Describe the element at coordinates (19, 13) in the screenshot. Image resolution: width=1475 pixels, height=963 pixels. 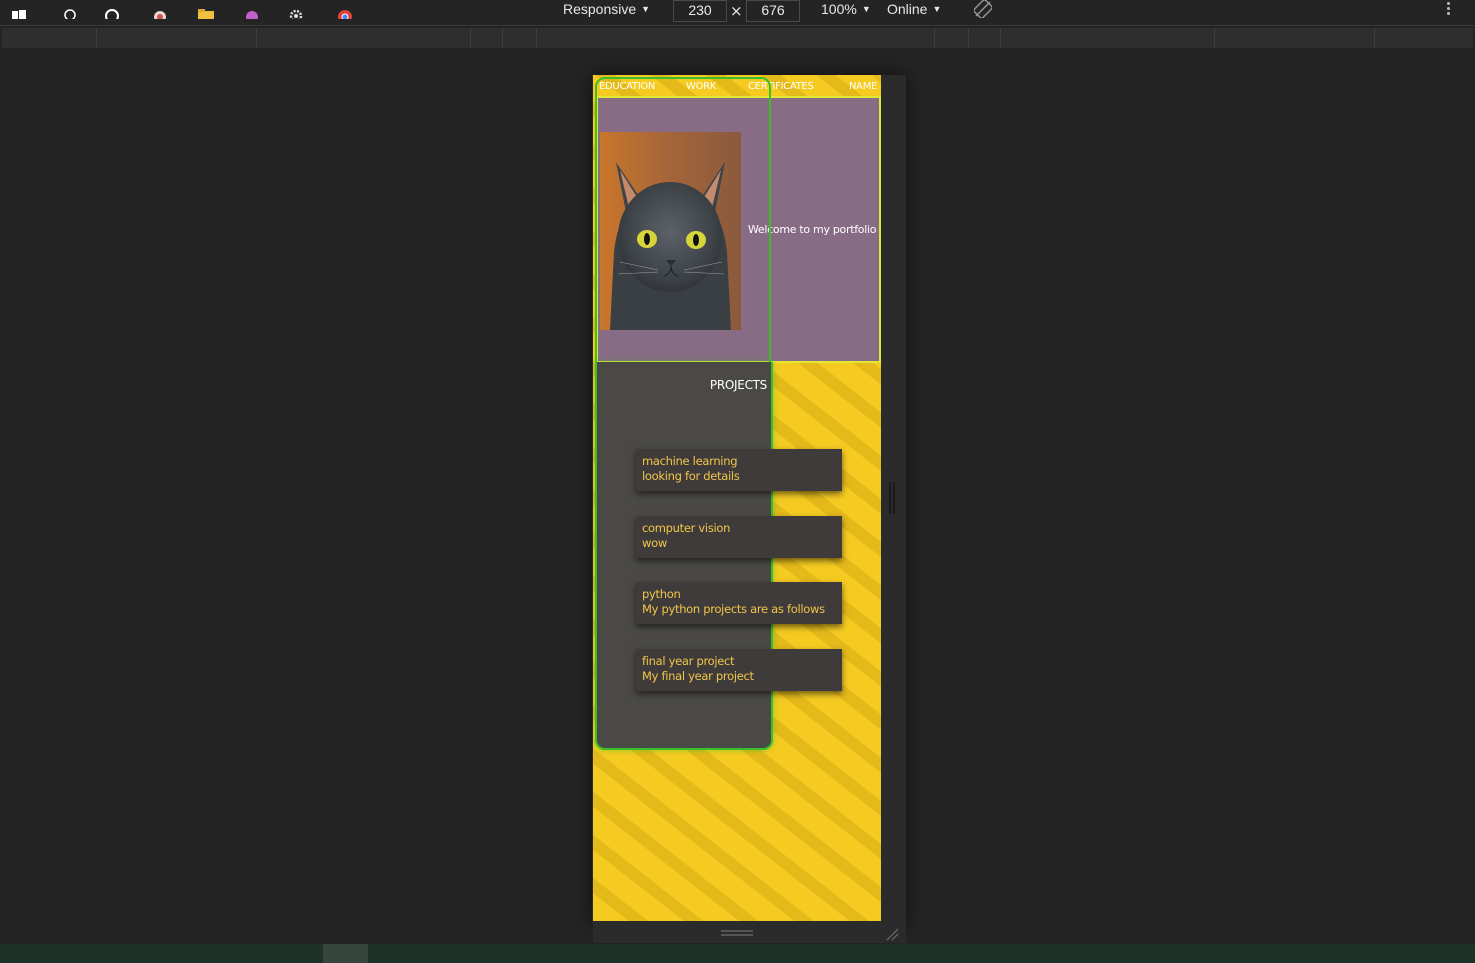
I see `windows-start-icon` at that location.